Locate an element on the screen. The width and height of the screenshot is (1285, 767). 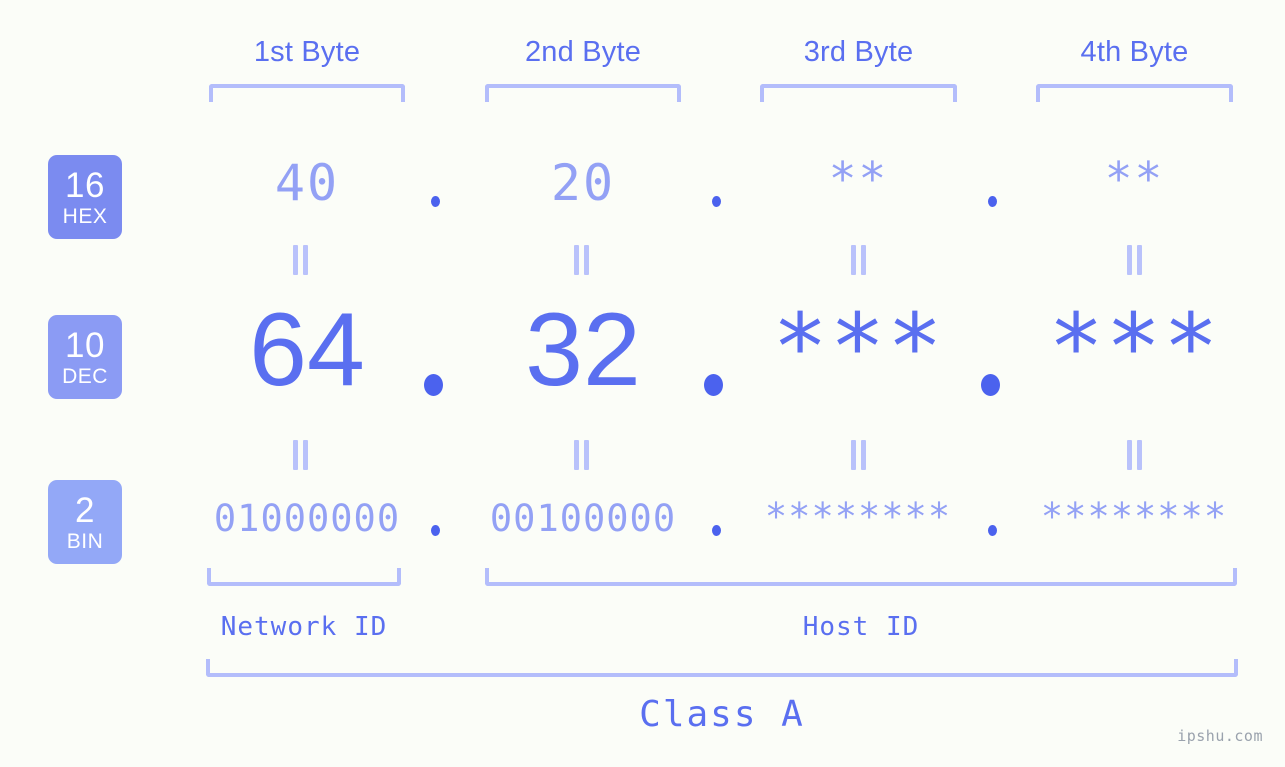
base-badge-bin-number: 2 is located at coordinates (85, 510).